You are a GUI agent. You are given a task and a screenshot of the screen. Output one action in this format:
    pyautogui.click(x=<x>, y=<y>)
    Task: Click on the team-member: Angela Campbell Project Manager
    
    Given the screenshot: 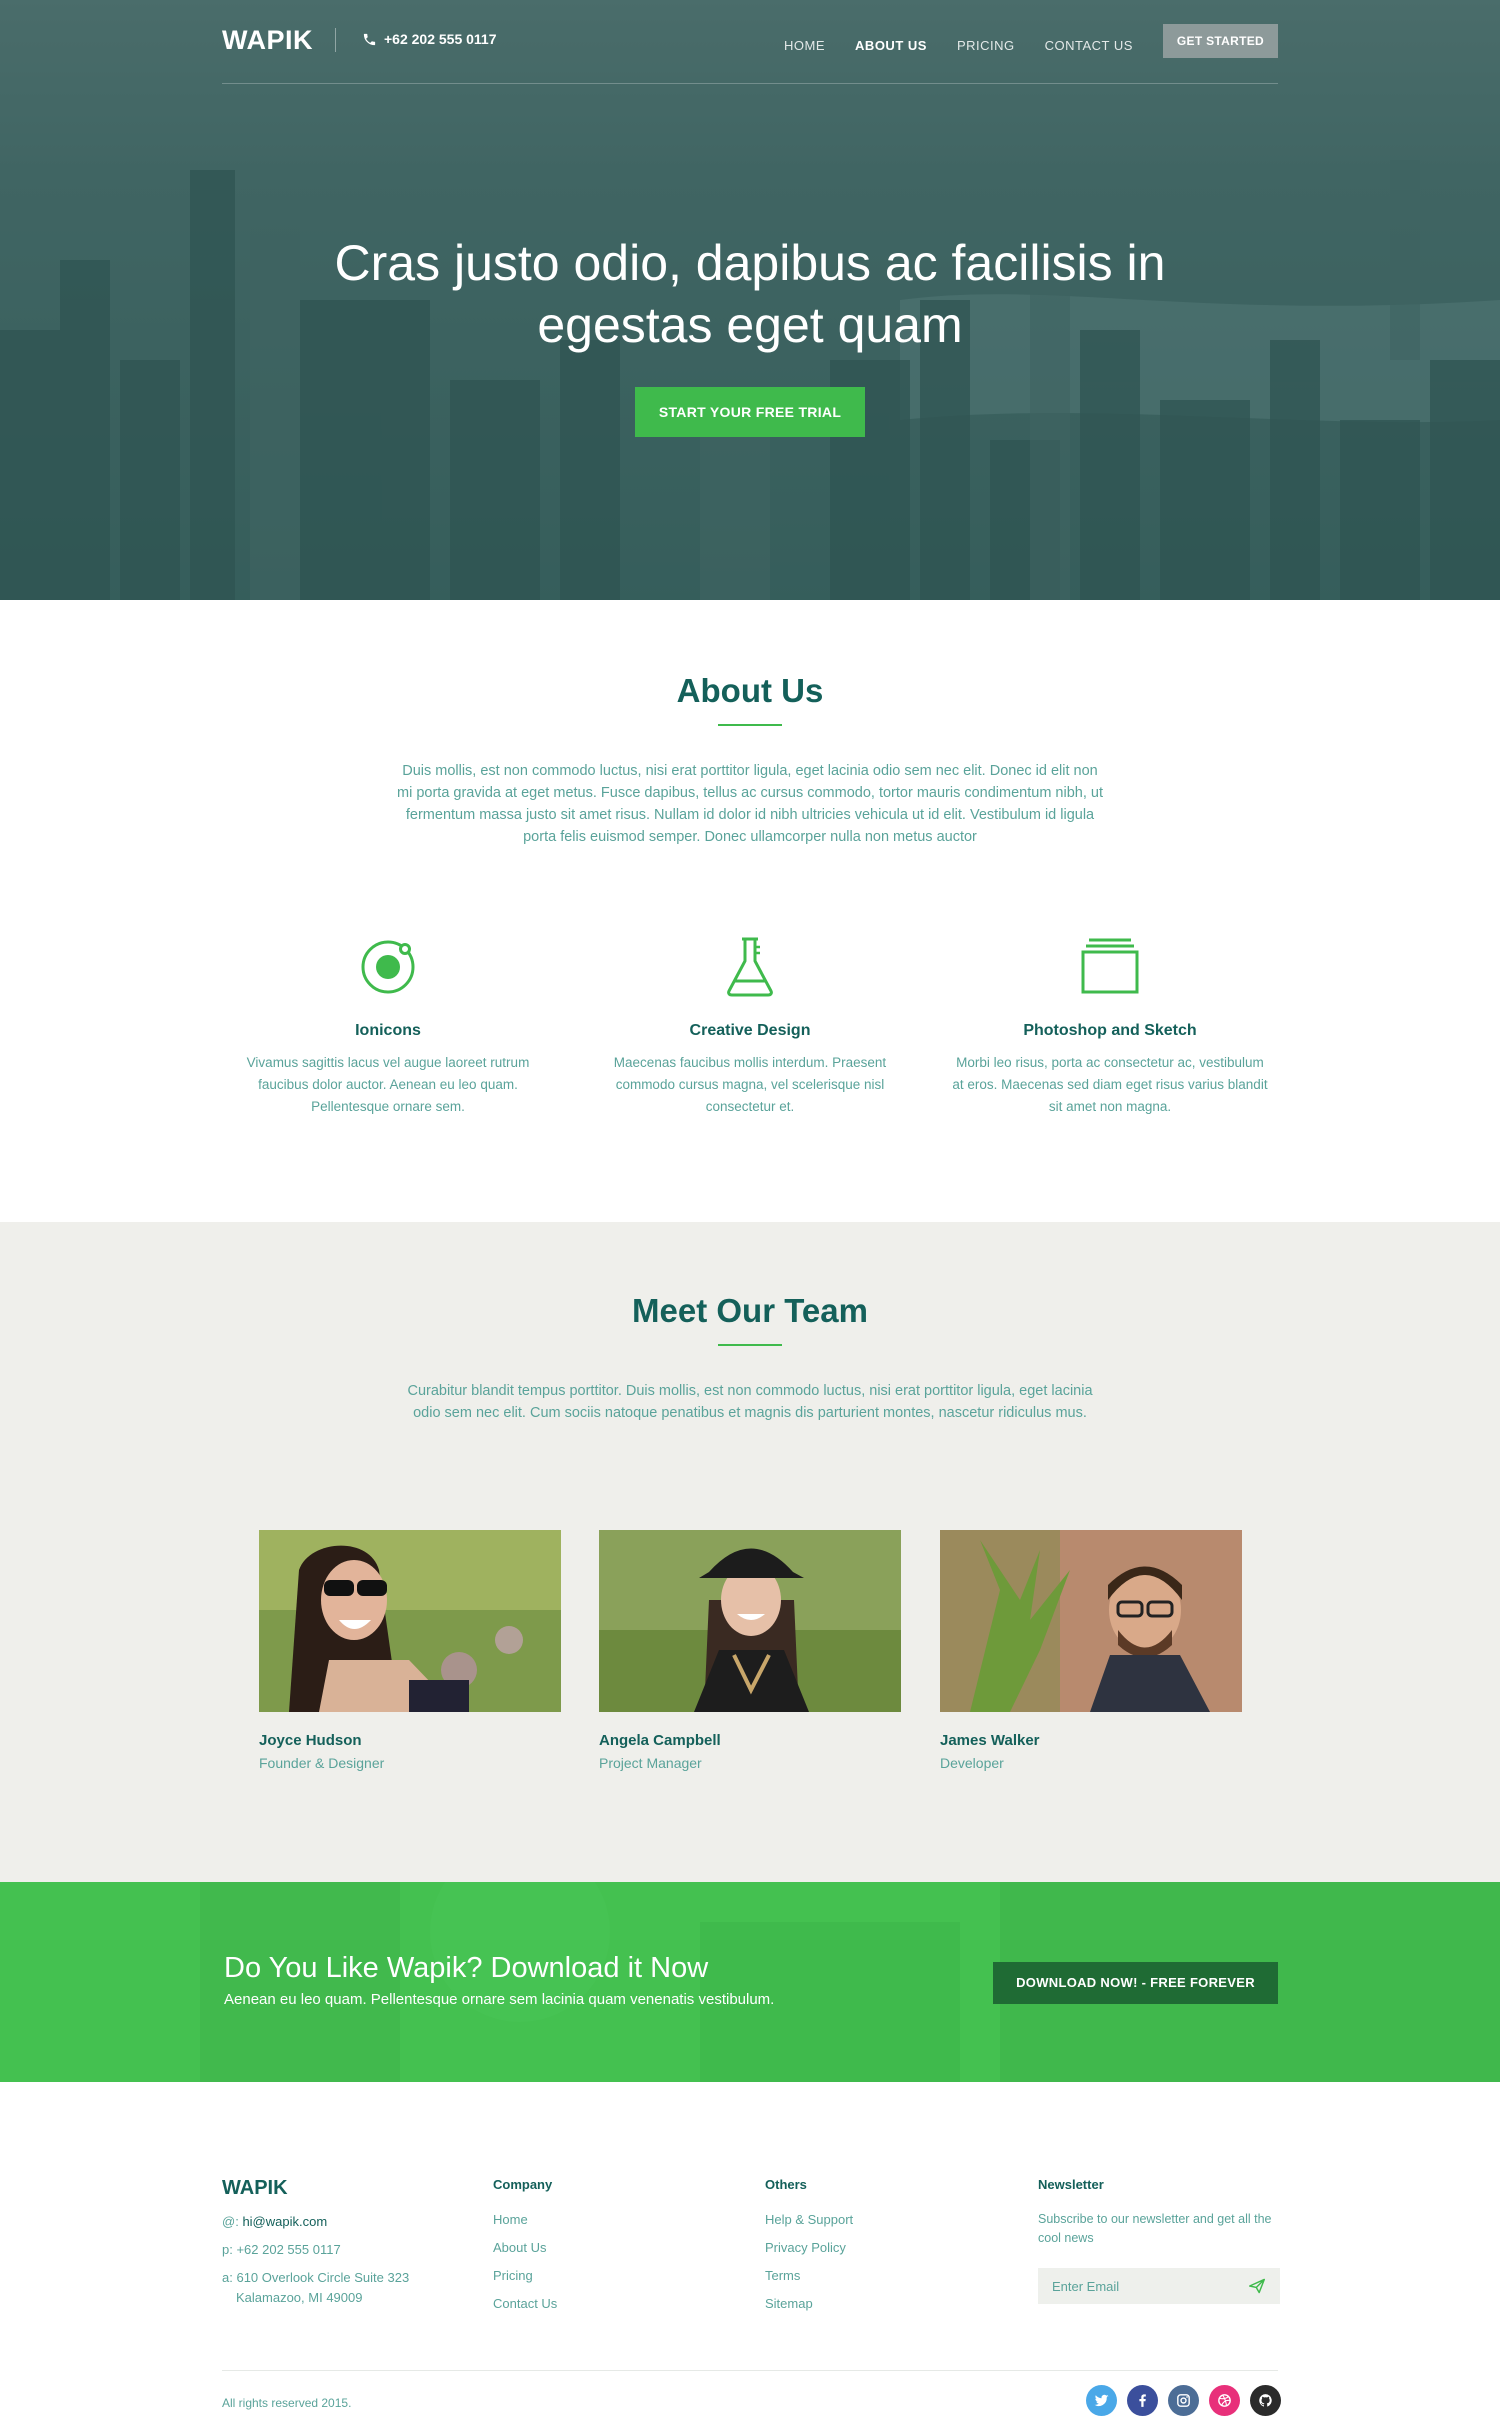 What is the action you would take?
    pyautogui.click(x=750, y=1650)
    